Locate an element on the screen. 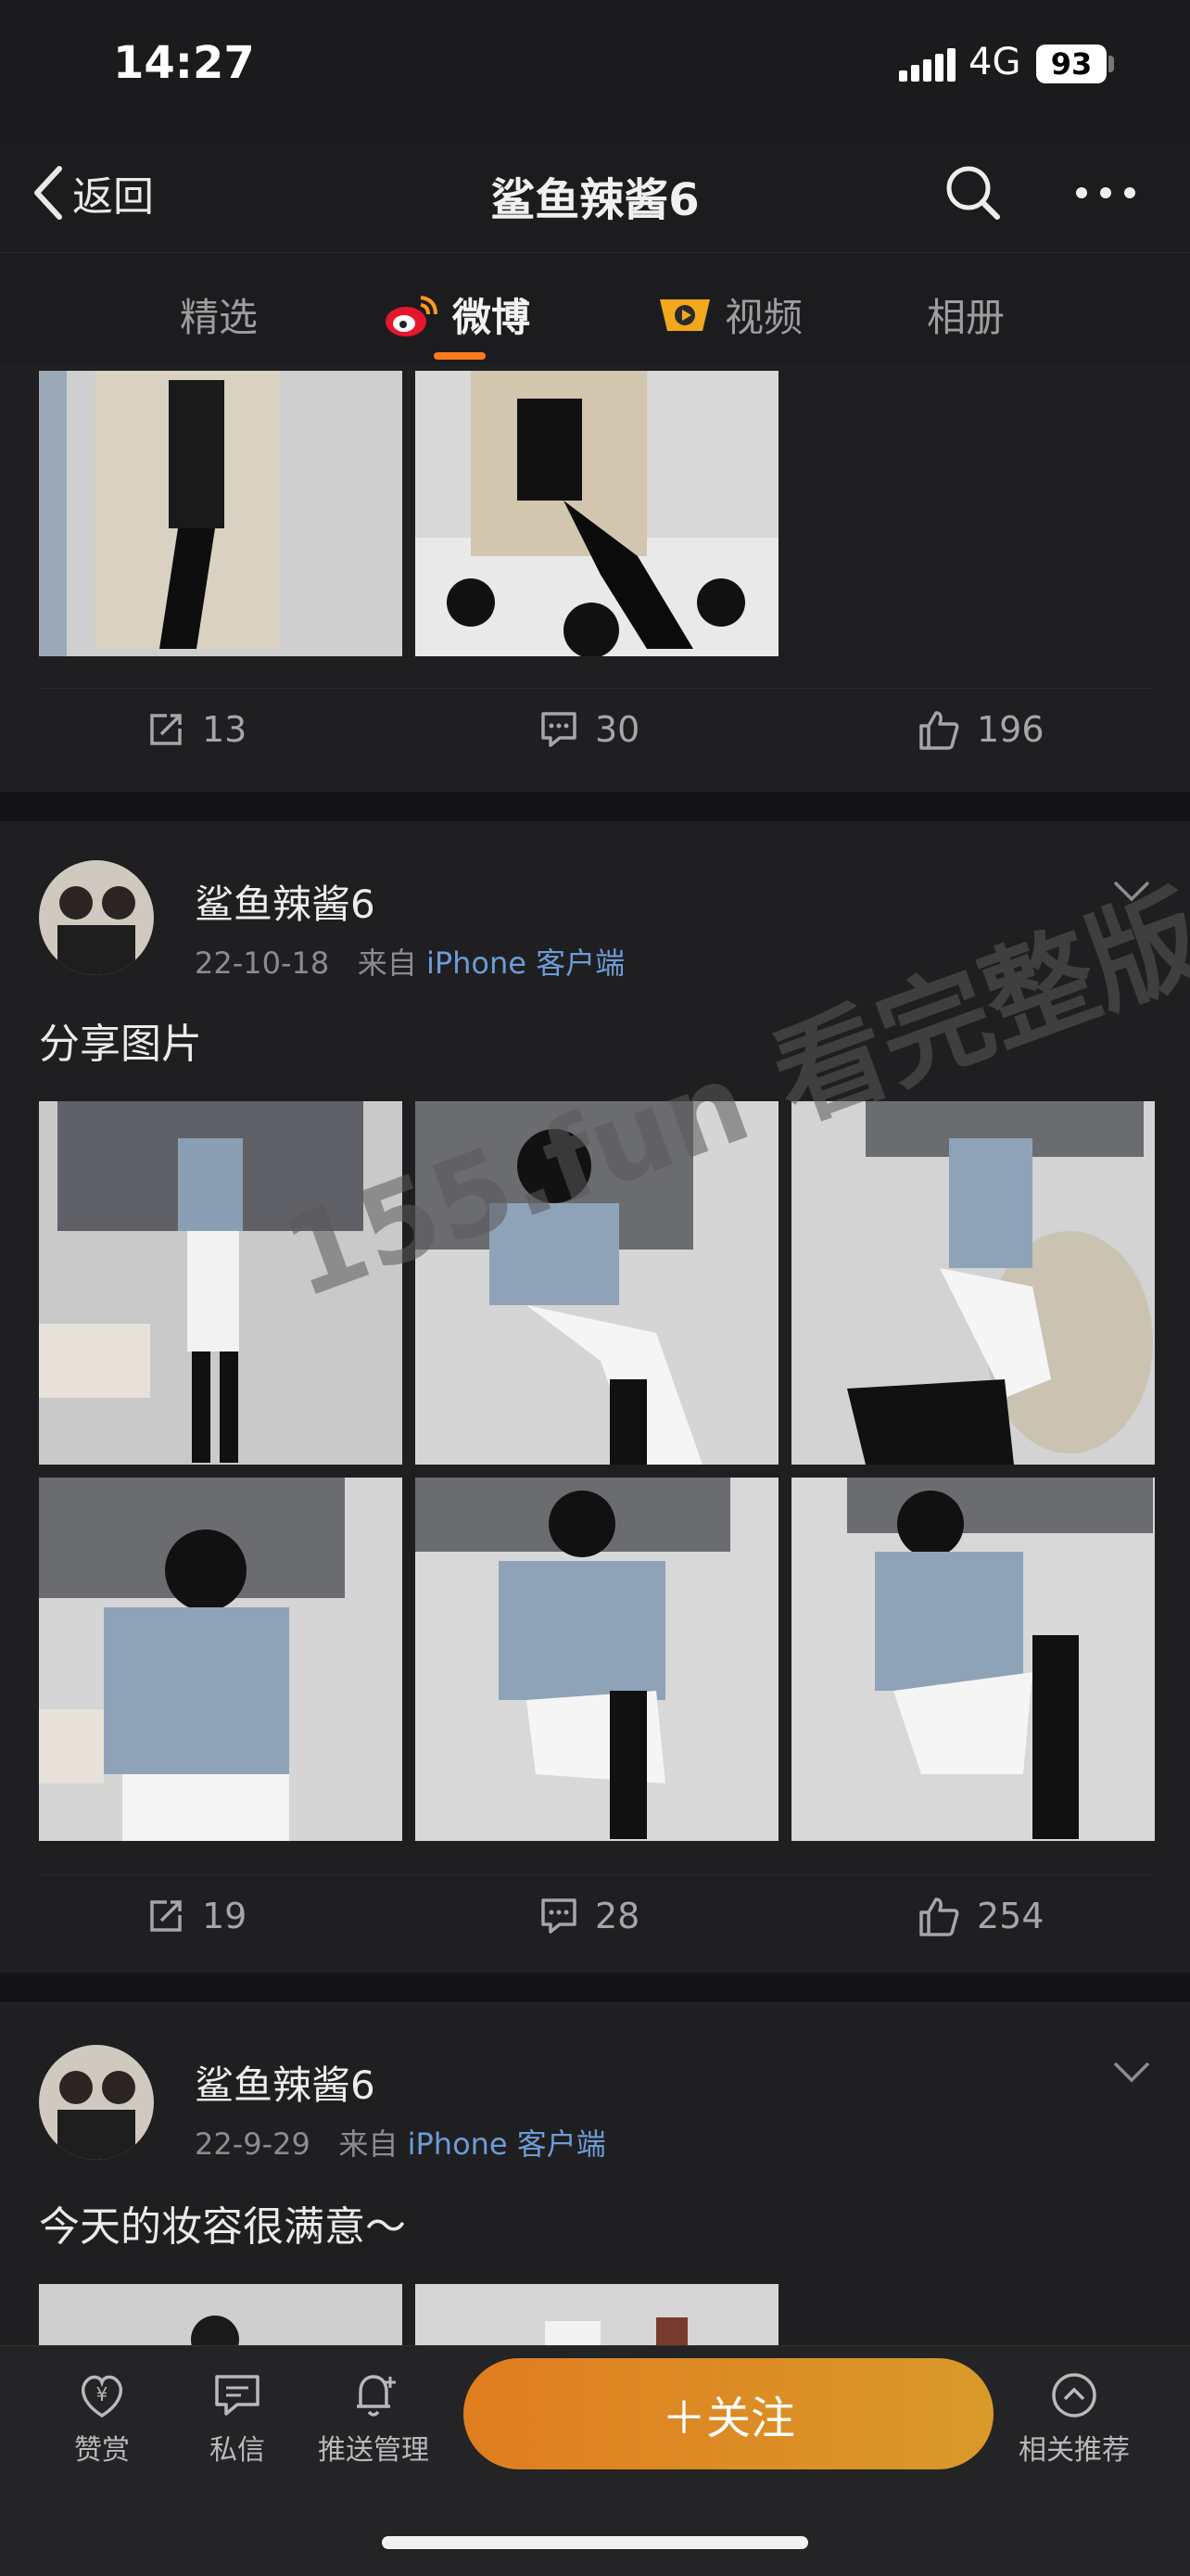  related-button: 相关推荐 is located at coordinates (1074, 2418).